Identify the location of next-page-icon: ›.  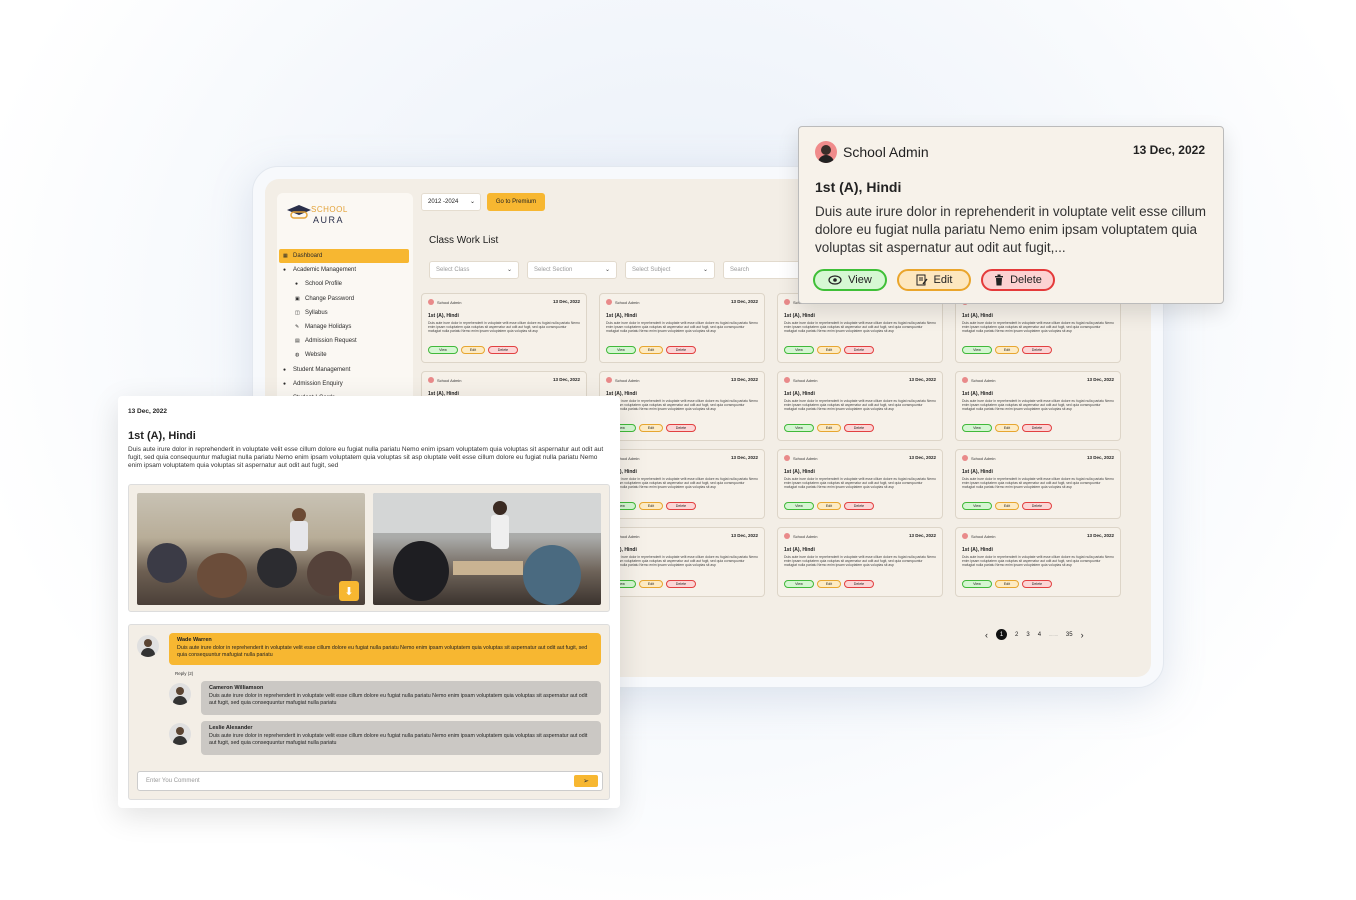
(1082, 635).